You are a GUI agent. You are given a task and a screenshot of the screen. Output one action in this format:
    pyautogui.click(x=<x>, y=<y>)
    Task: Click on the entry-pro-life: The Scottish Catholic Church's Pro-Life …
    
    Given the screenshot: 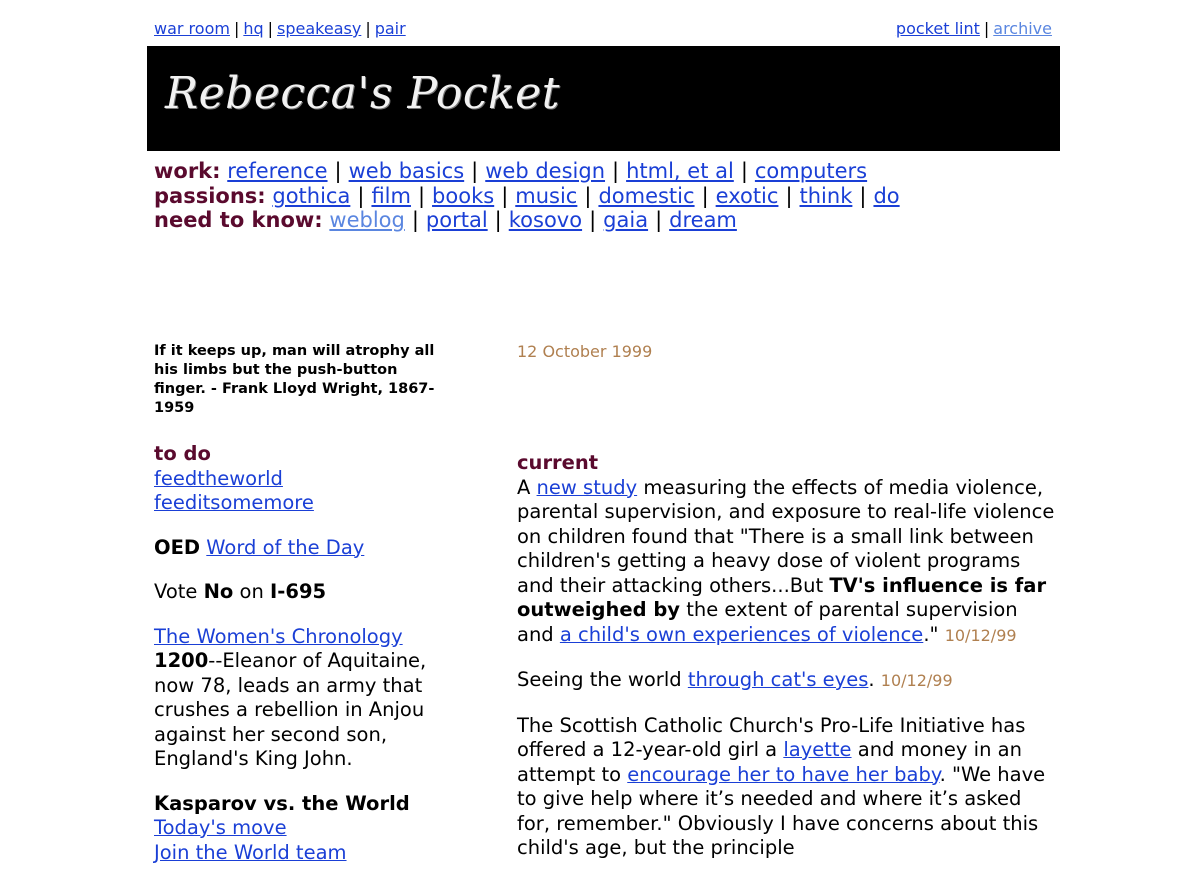 What is the action you would take?
    pyautogui.click(x=781, y=786)
    